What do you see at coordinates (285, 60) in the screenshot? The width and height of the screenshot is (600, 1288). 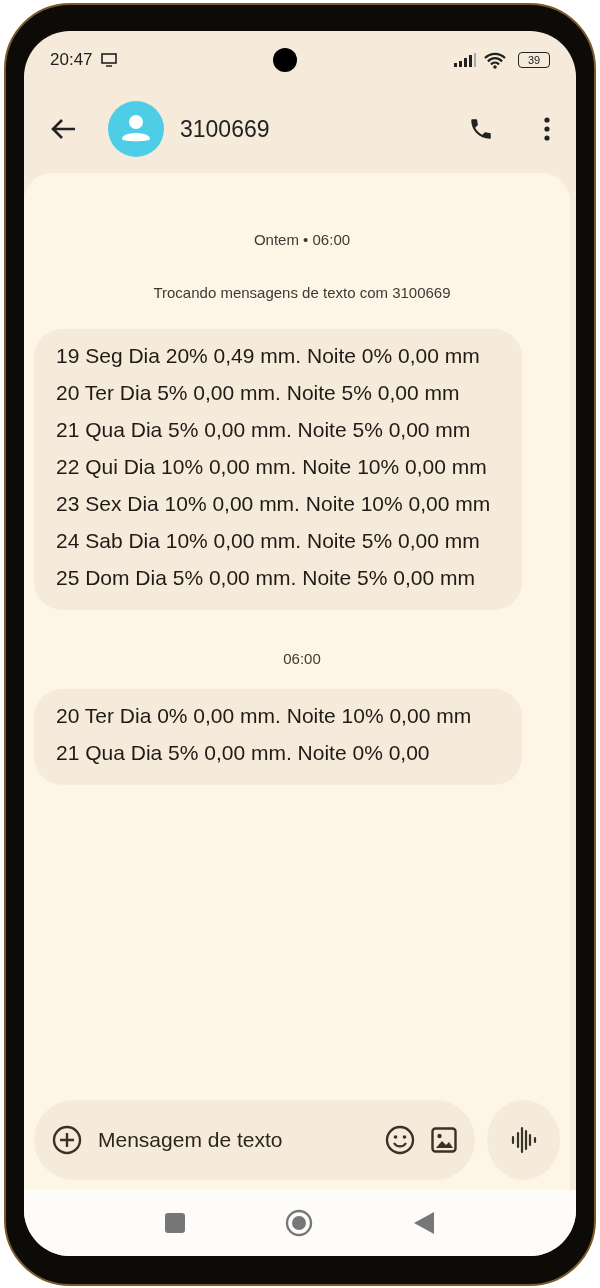 I see `camera-hole` at bounding box center [285, 60].